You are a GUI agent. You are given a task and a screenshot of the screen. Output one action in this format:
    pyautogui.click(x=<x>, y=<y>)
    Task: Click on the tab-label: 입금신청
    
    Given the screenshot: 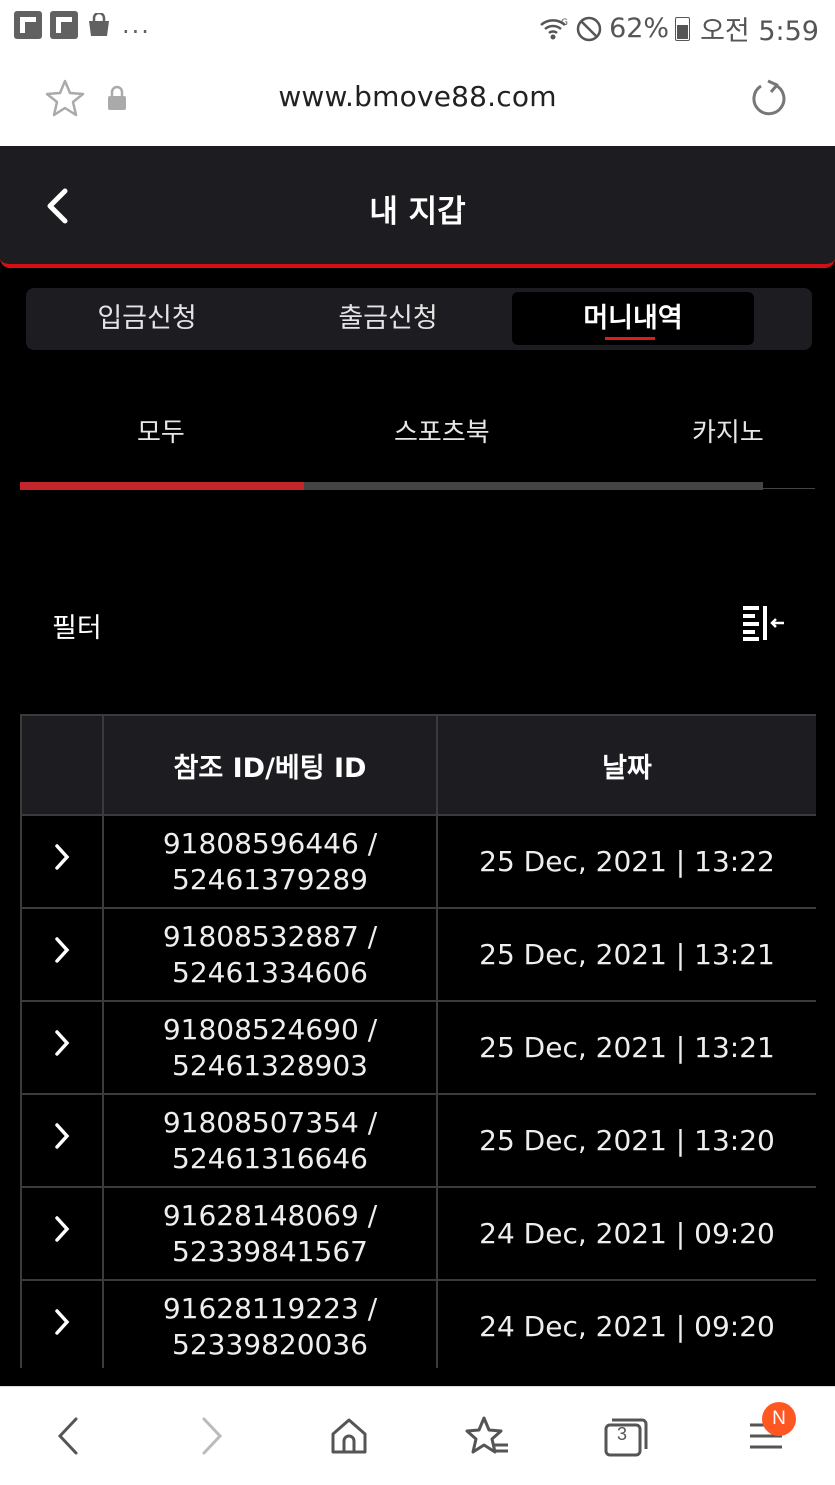 What is the action you would take?
    pyautogui.click(x=147, y=318)
    